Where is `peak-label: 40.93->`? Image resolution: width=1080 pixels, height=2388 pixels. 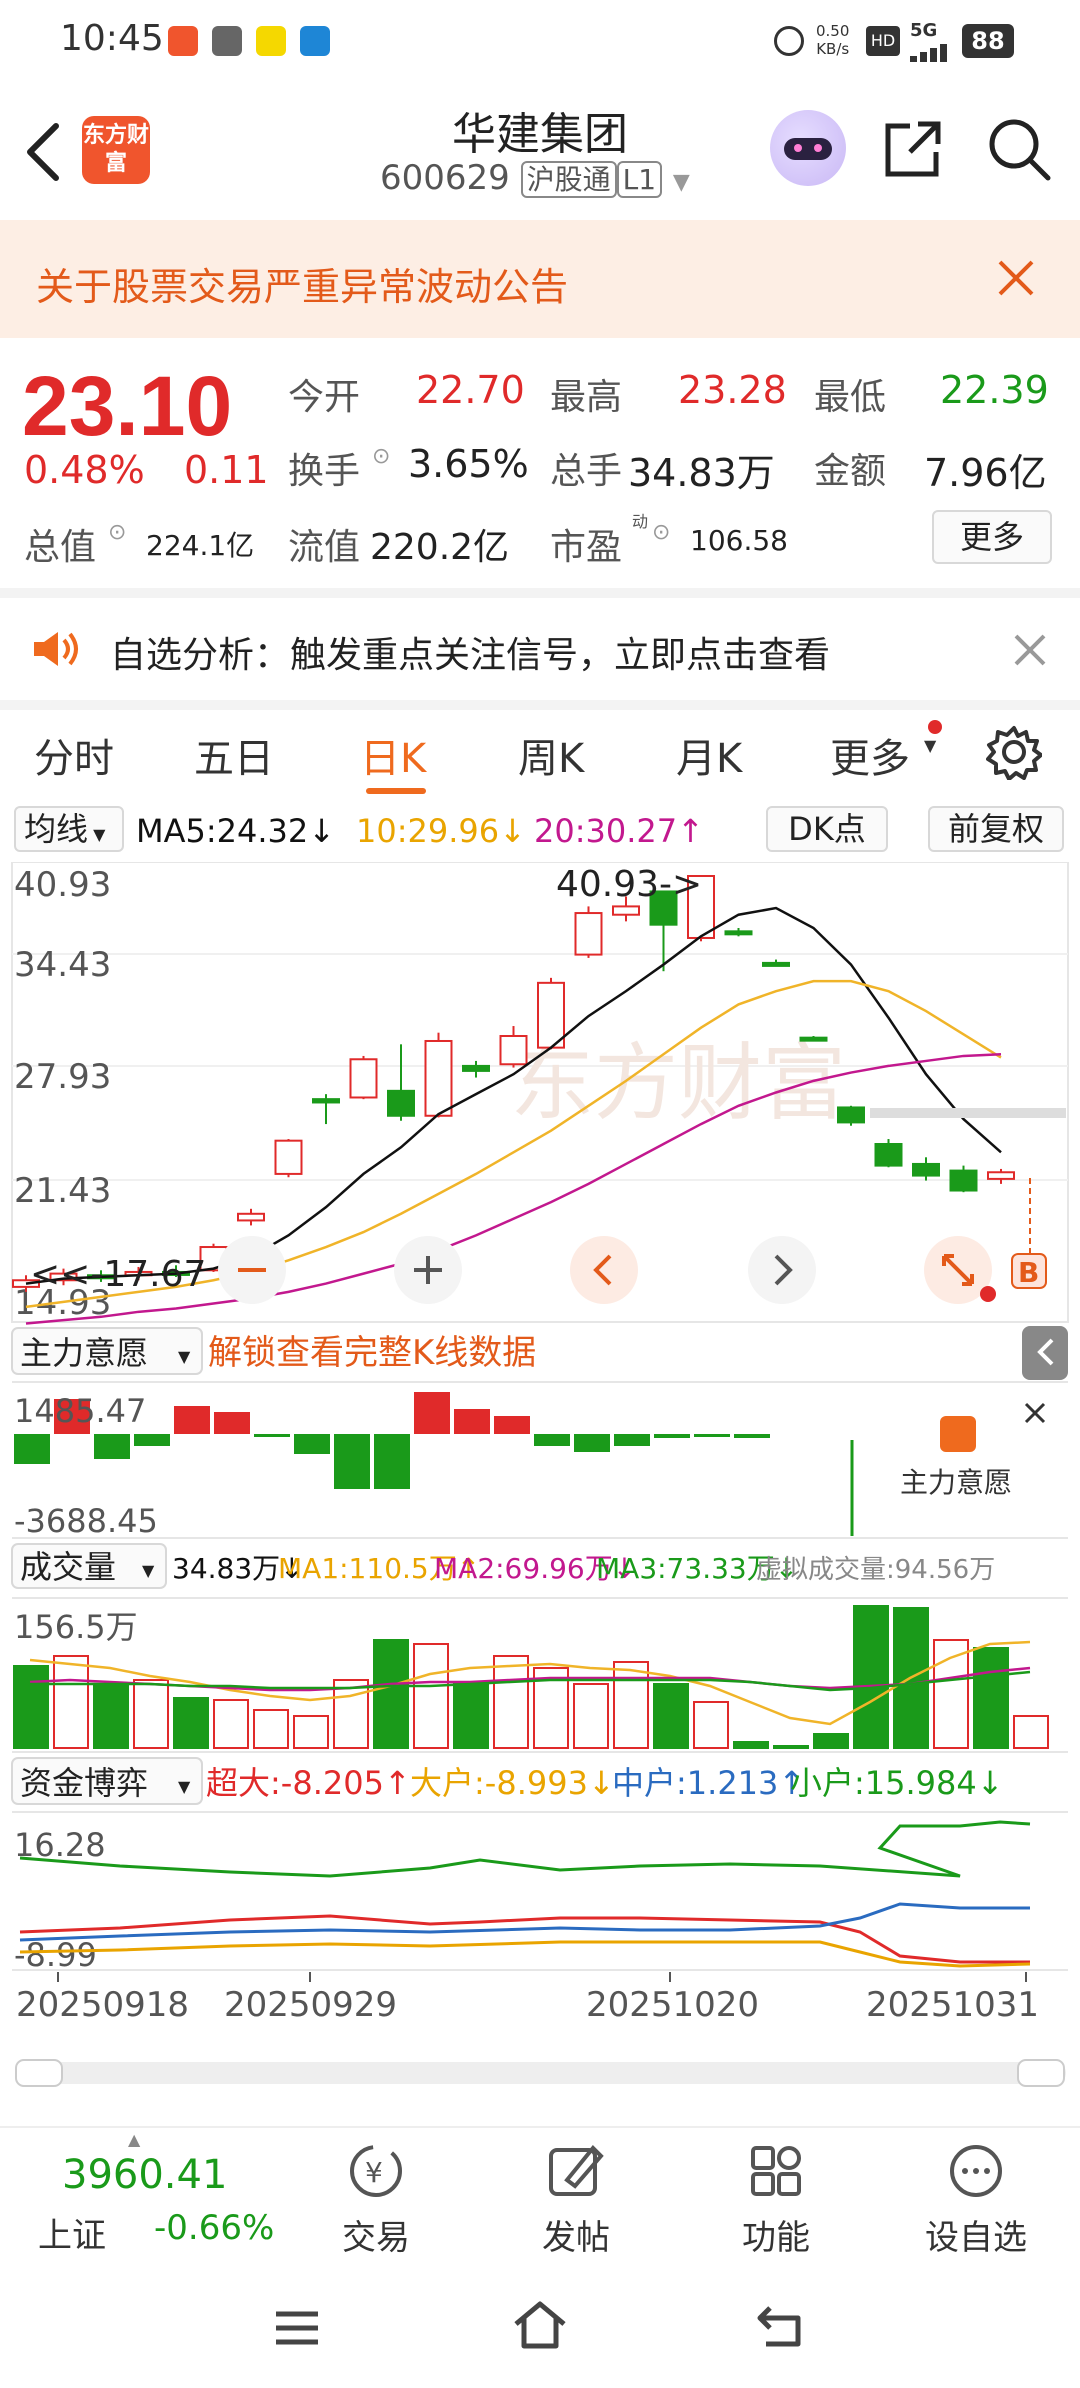
peak-label: 40.93-> is located at coordinates (629, 884).